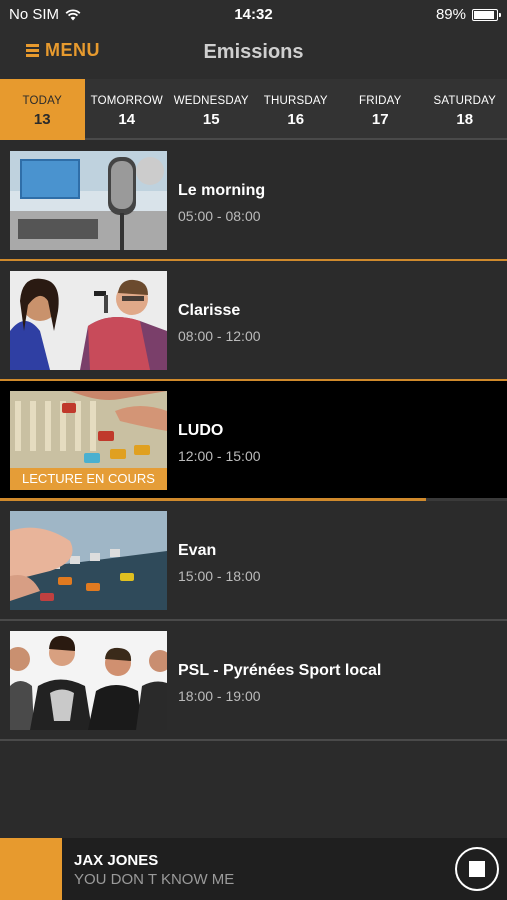  What do you see at coordinates (88, 440) in the screenshot?
I see `show-thumbnail: LECTURE EN COURS` at bounding box center [88, 440].